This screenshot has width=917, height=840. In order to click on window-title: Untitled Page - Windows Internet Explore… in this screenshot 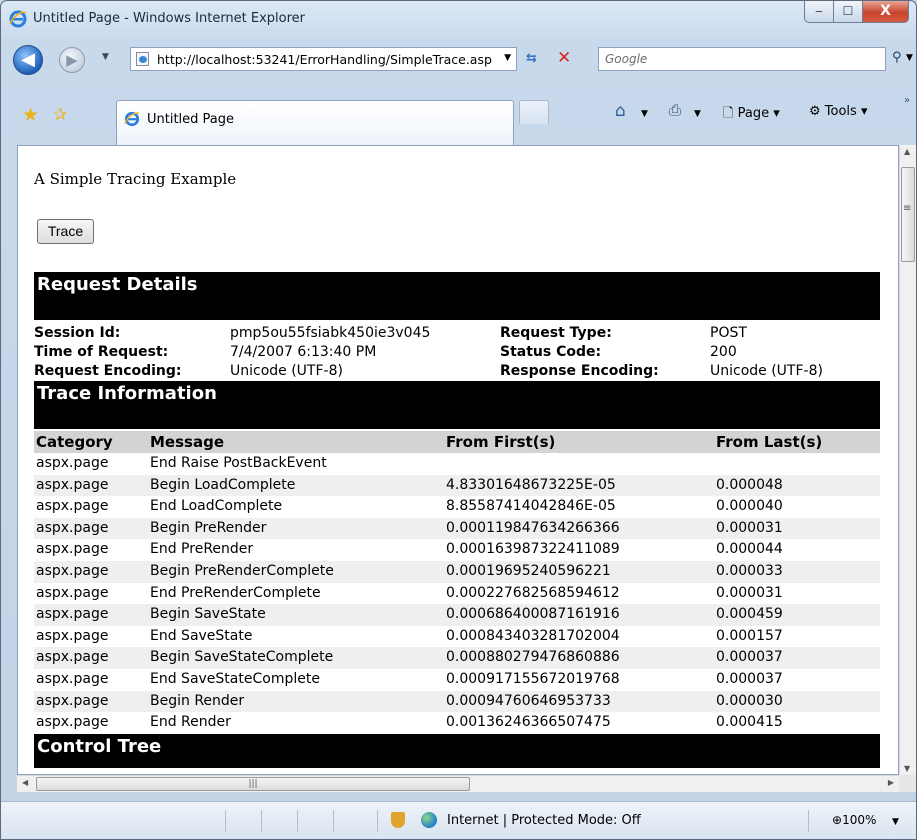, I will do `click(169, 18)`.